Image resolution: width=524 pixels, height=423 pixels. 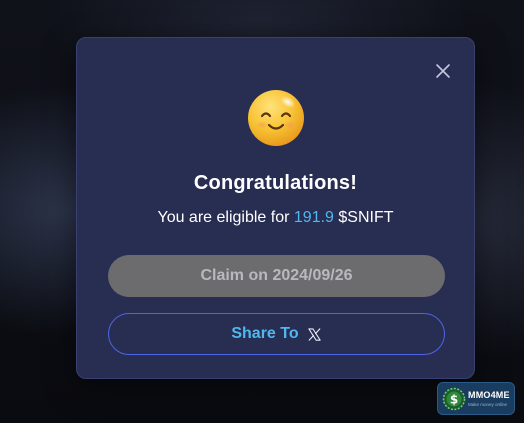 I want to click on claim-button: Claim on 2024/09/26, so click(x=276, y=276).